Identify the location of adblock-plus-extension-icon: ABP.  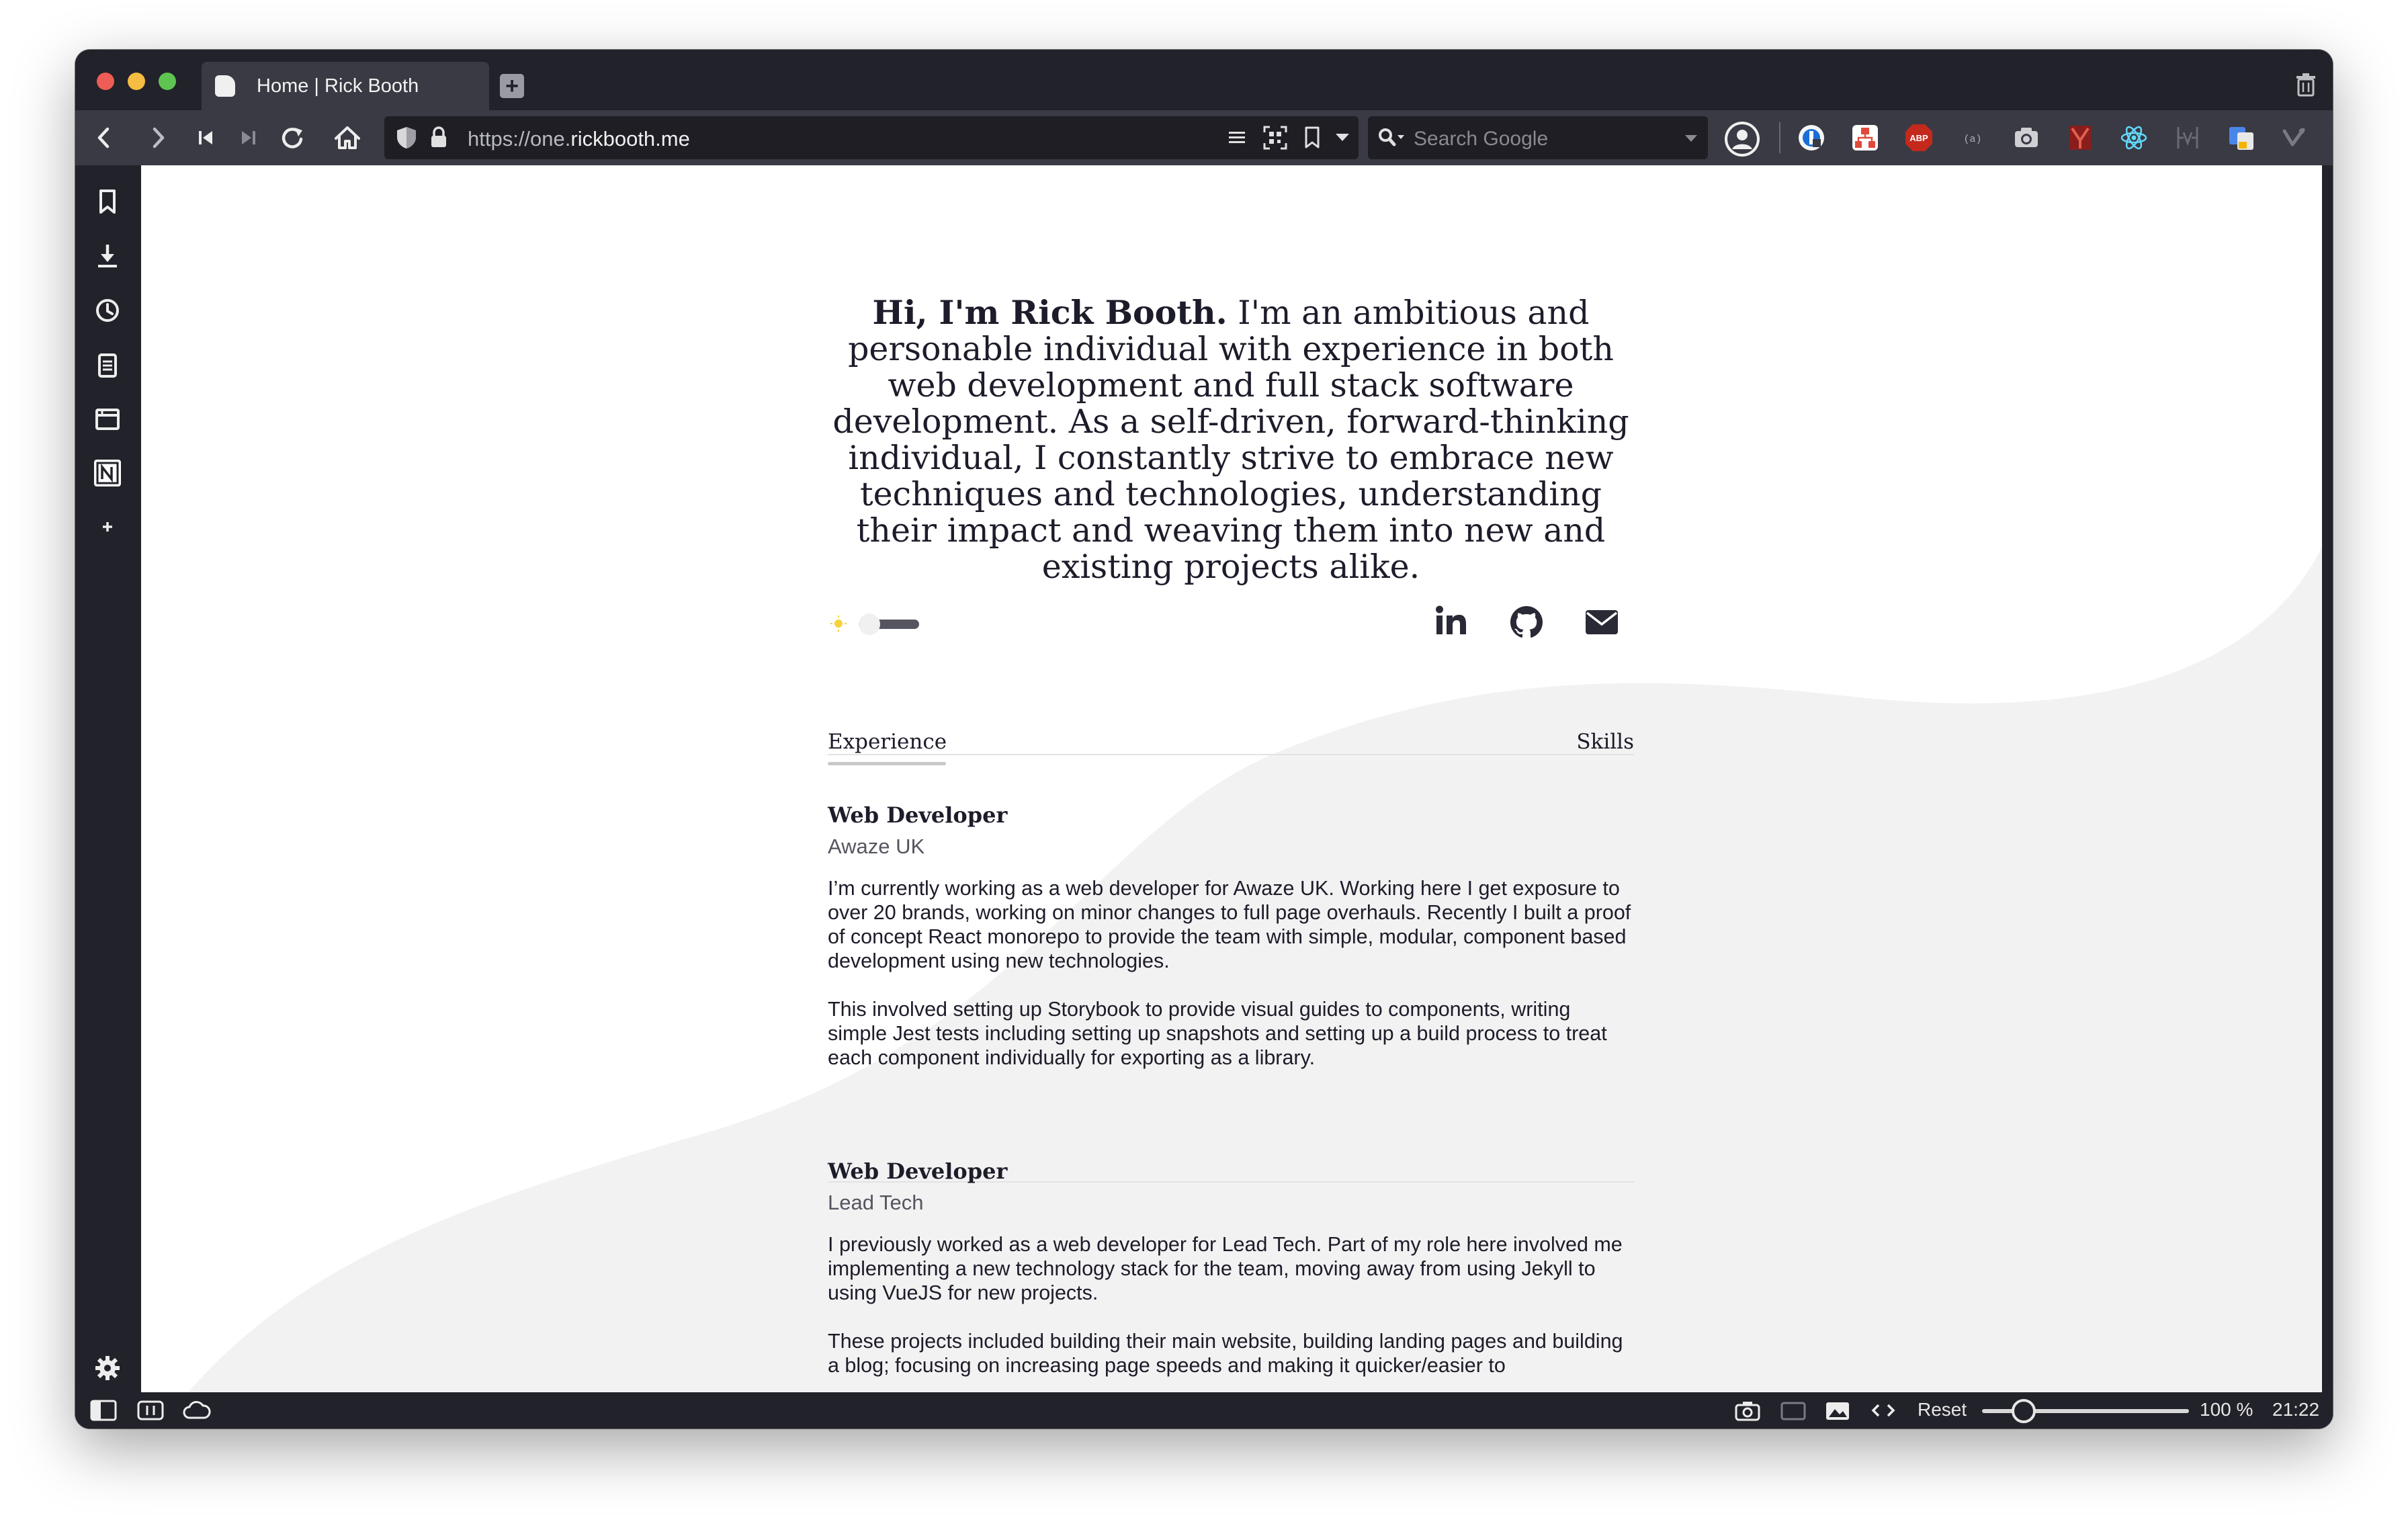
(1919, 138).